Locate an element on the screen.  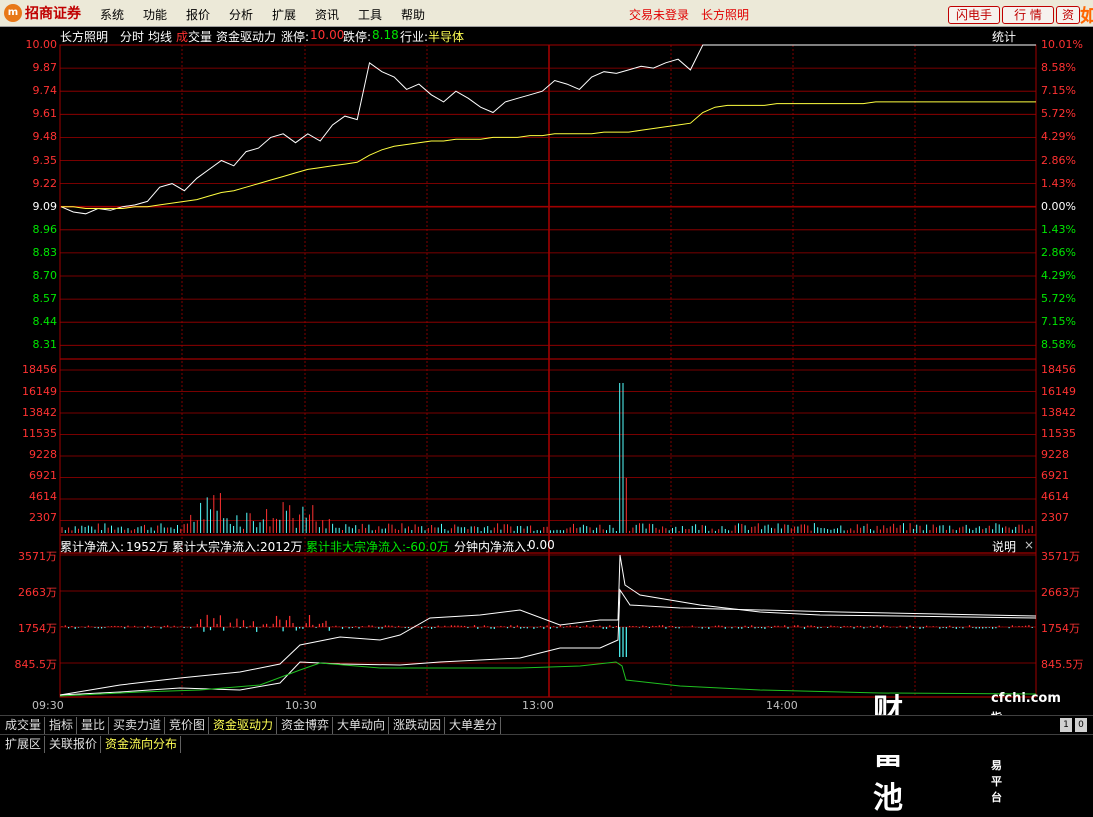
cum-net-value: 1952万 is located at coordinates (147, 547).